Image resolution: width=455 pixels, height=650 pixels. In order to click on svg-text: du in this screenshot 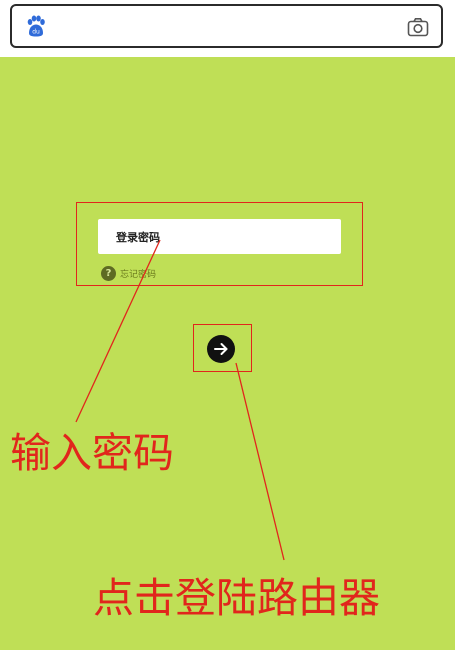, I will do `click(36, 32)`.